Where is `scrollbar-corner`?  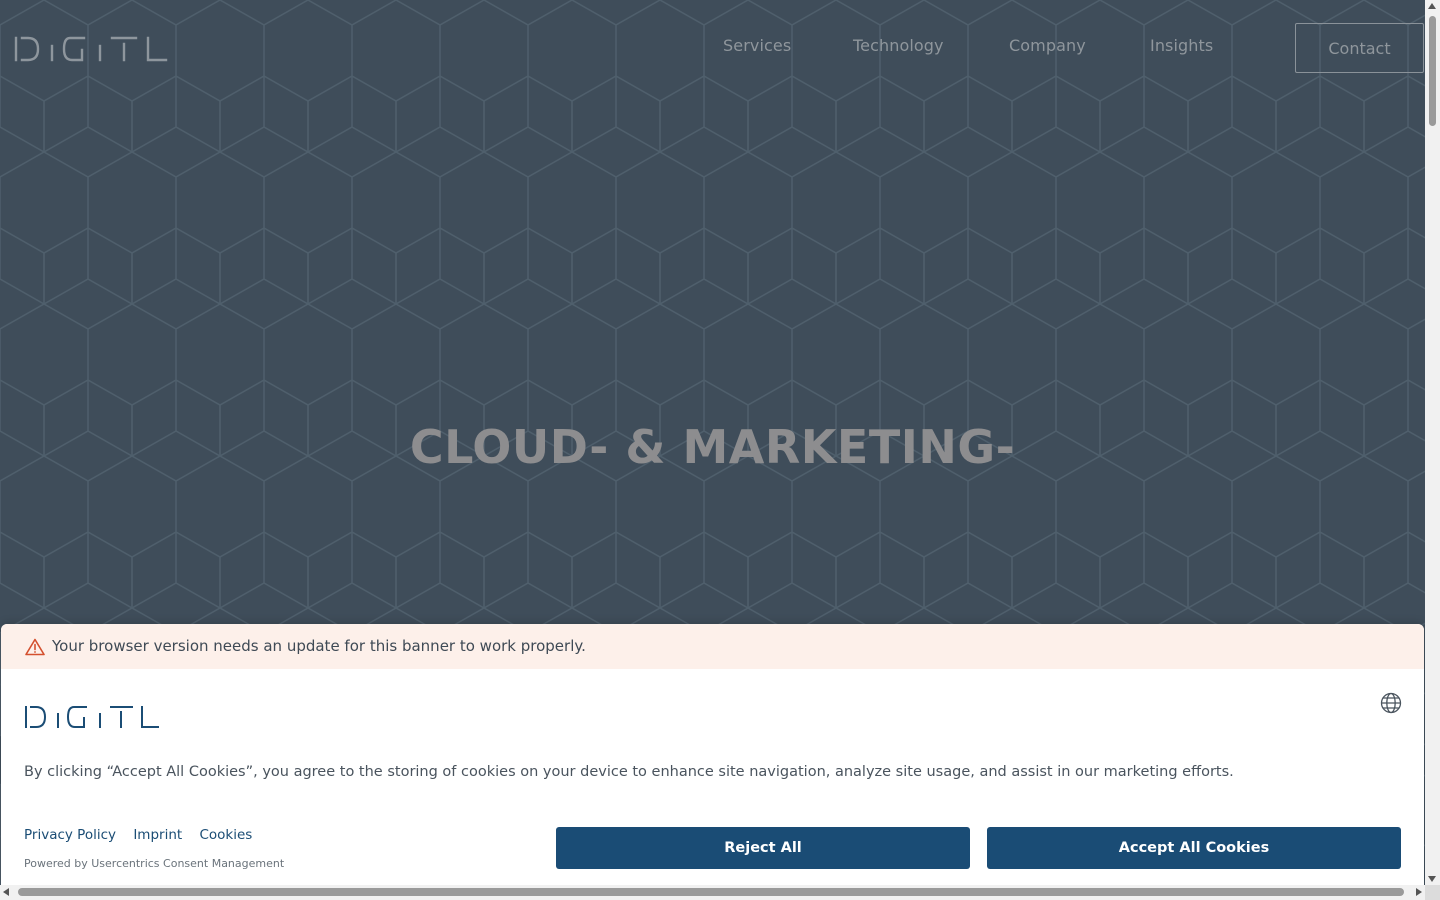
scrollbar-corner is located at coordinates (1432, 892).